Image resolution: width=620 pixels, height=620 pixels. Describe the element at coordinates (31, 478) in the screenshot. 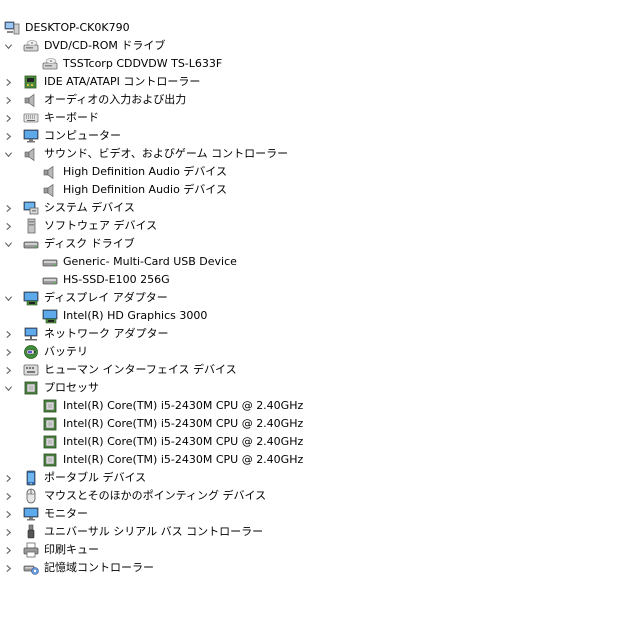

I see `portable-device-icon` at that location.